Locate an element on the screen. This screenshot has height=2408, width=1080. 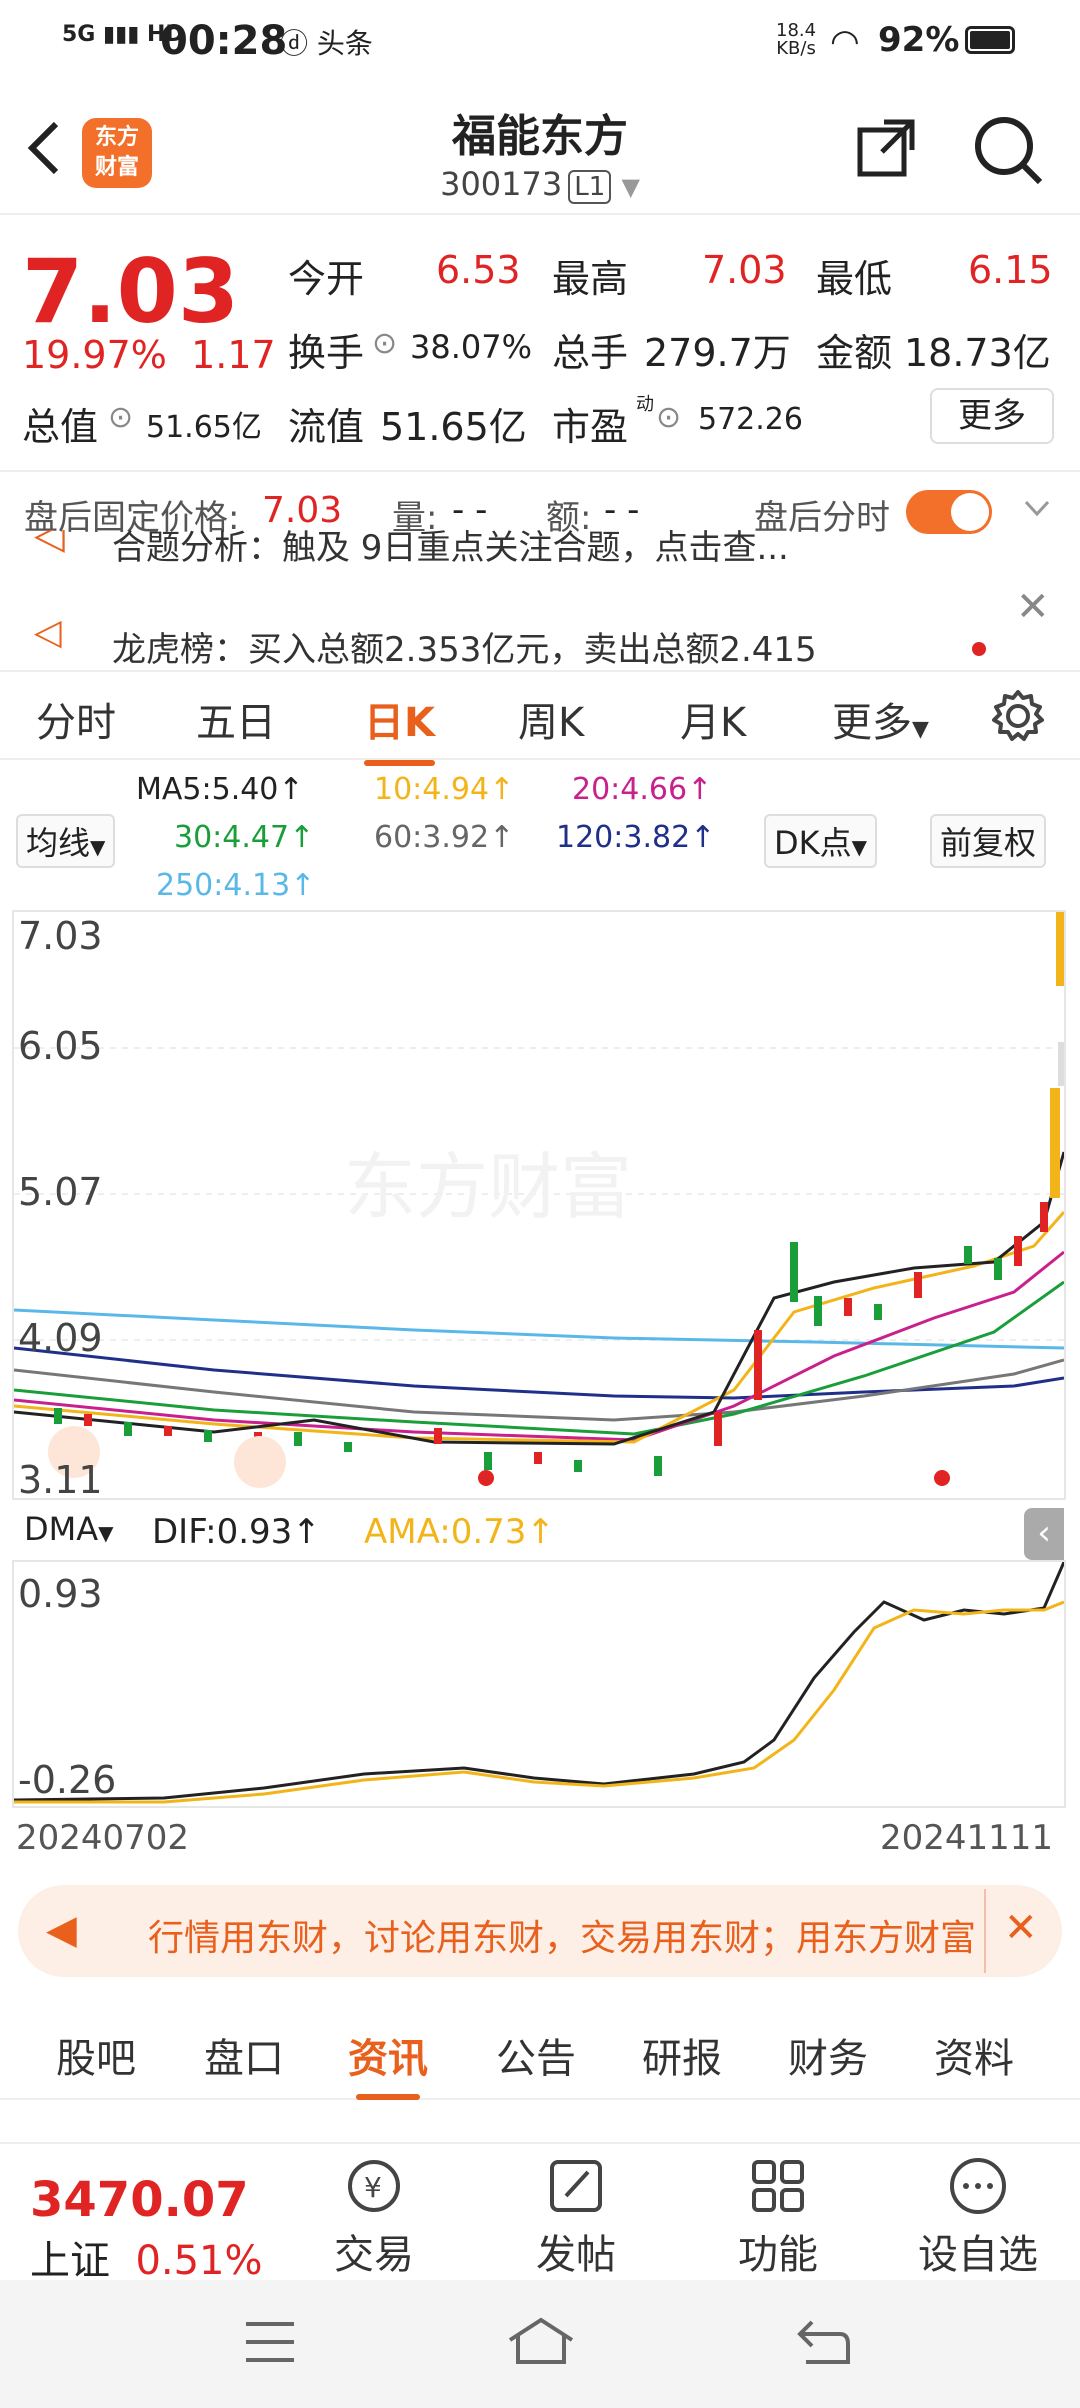
share-icon is located at coordinates (886, 150).